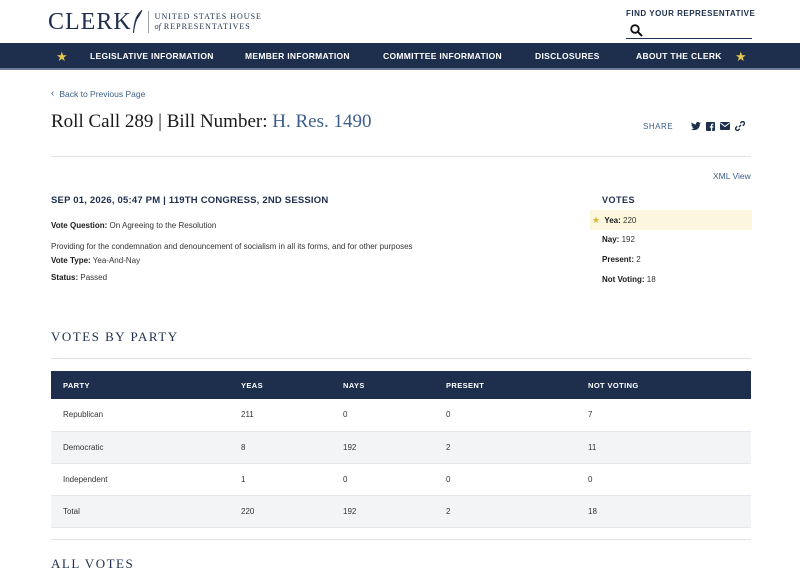 The image size is (800, 584). Describe the element at coordinates (71, 260) in the screenshot. I see `vote-type-label: Vote Type:` at that location.